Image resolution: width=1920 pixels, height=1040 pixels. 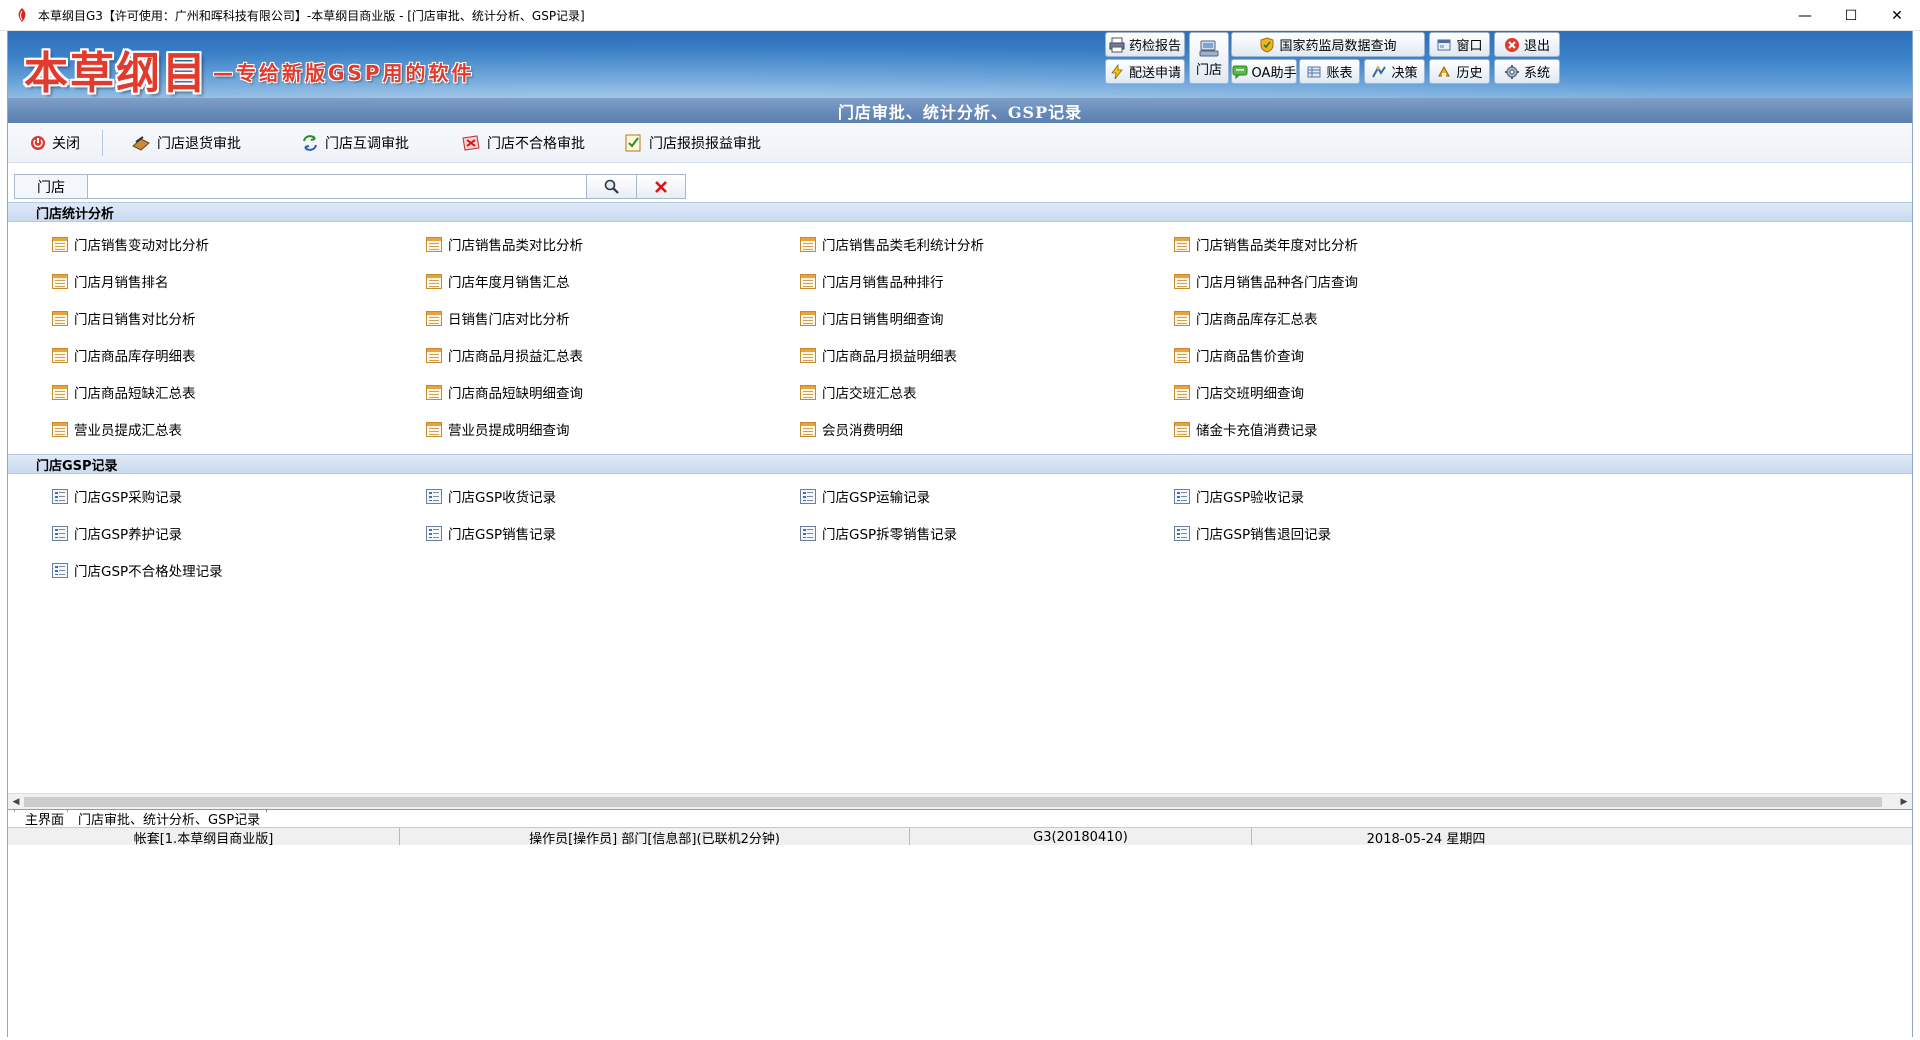 What do you see at coordinates (612, 186) in the screenshot?
I see `search-button` at bounding box center [612, 186].